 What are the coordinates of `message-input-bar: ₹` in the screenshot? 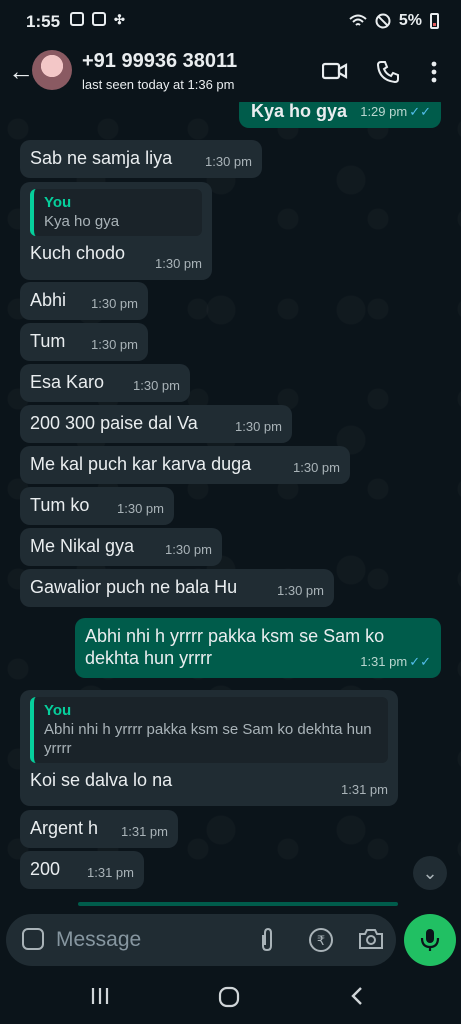 It's located at (201, 940).